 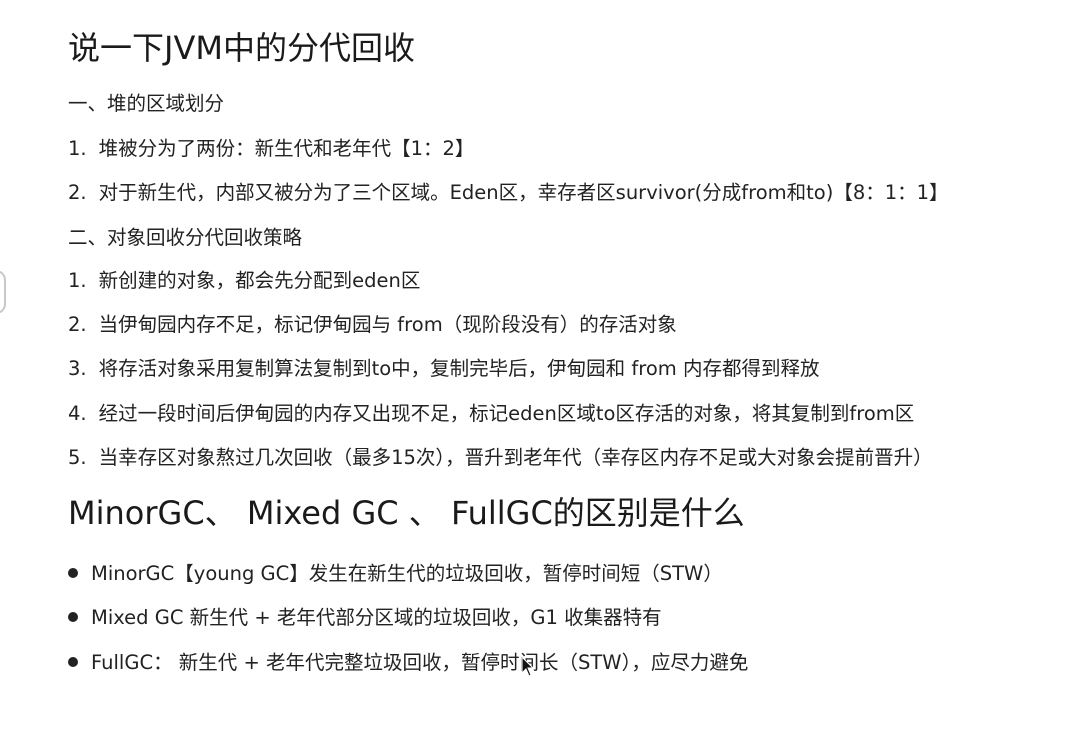 I want to click on bullet-text: Mixed GC 新生代 + 老年代部分区域的垃圾回收，G1 收集器特有, so click(x=376, y=617).